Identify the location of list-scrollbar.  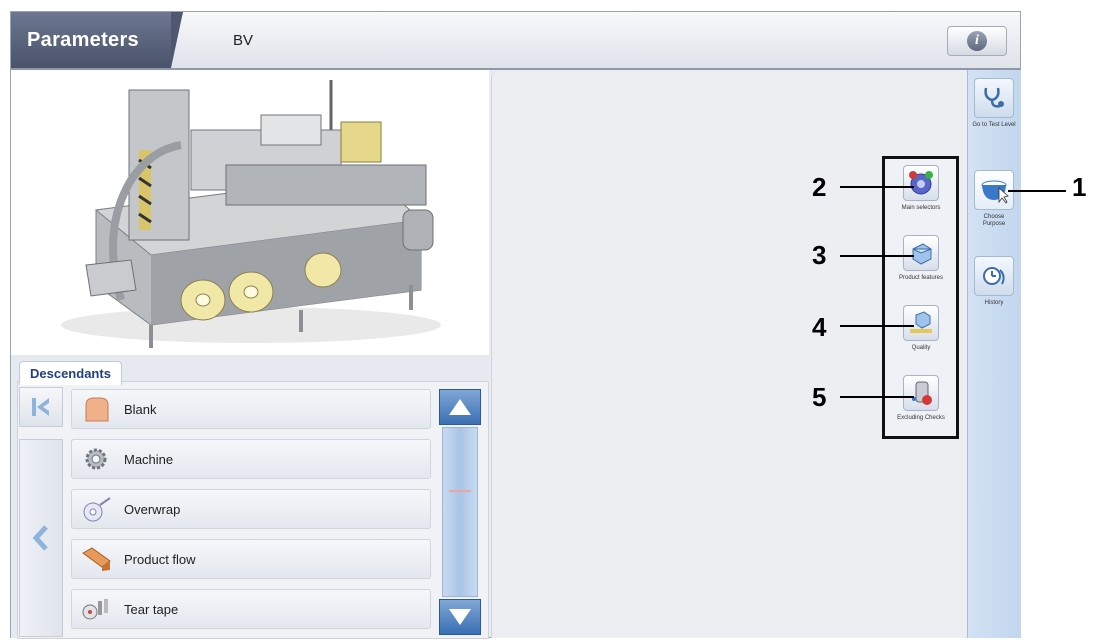
(460, 512).